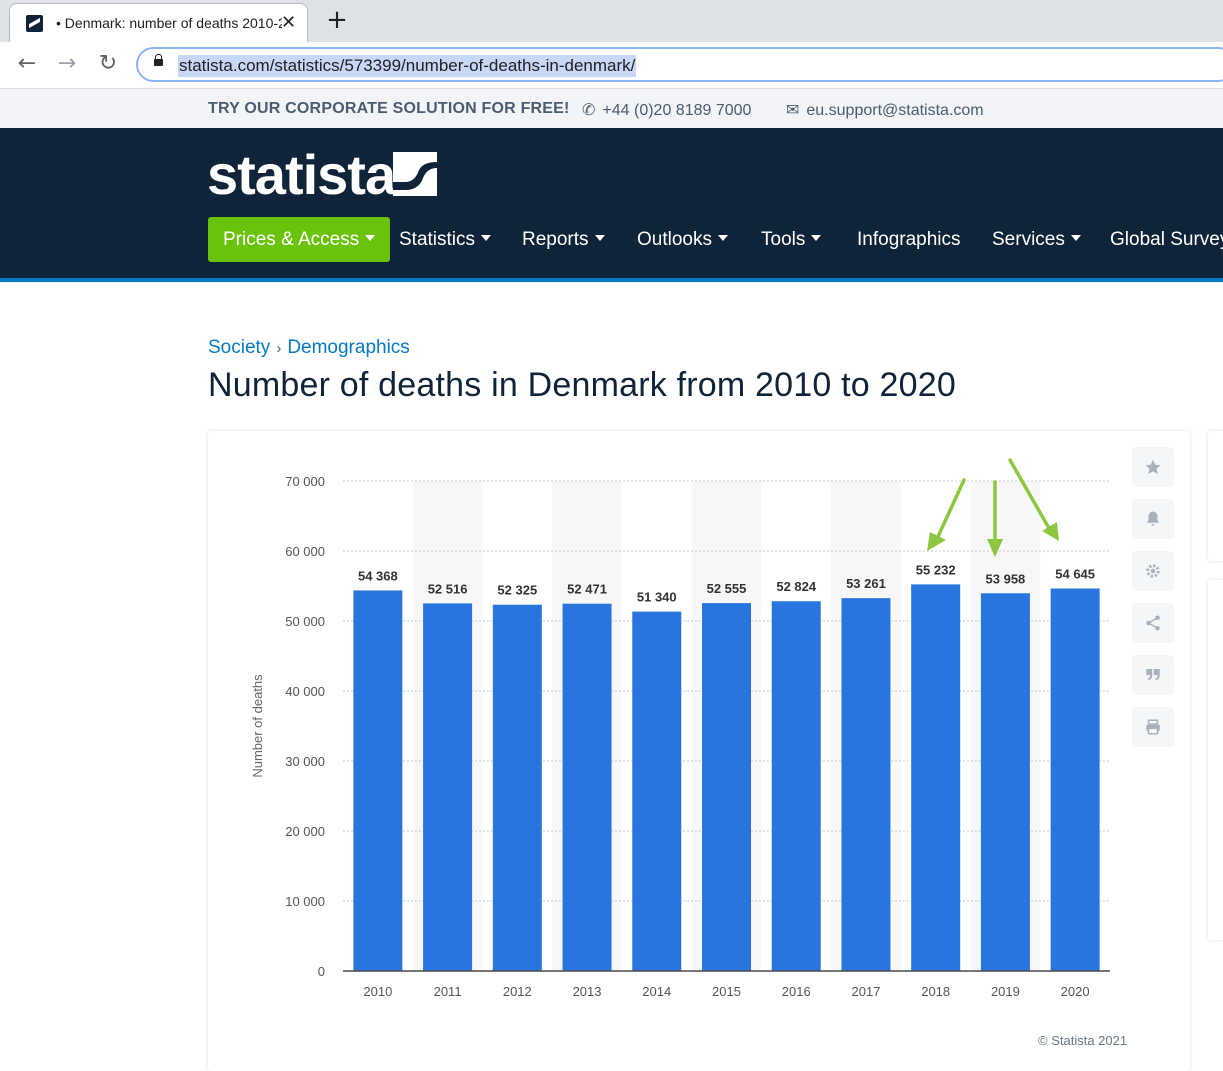 The image size is (1223, 1071). I want to click on value-label: 54 368, so click(378, 575).